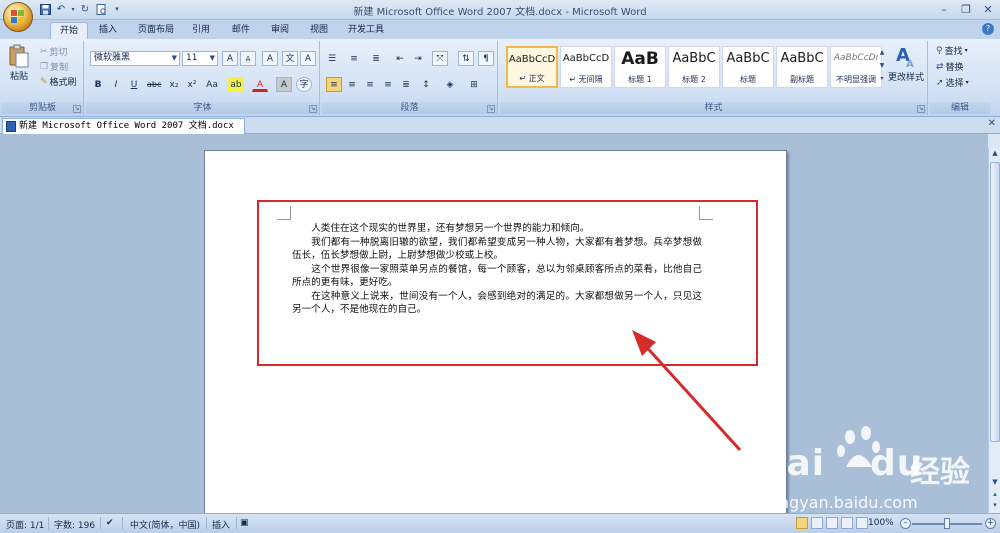 This screenshot has height=533, width=1000. What do you see at coordinates (994, 141) in the screenshot?
I see `ruler-toggle-icon` at bounding box center [994, 141].